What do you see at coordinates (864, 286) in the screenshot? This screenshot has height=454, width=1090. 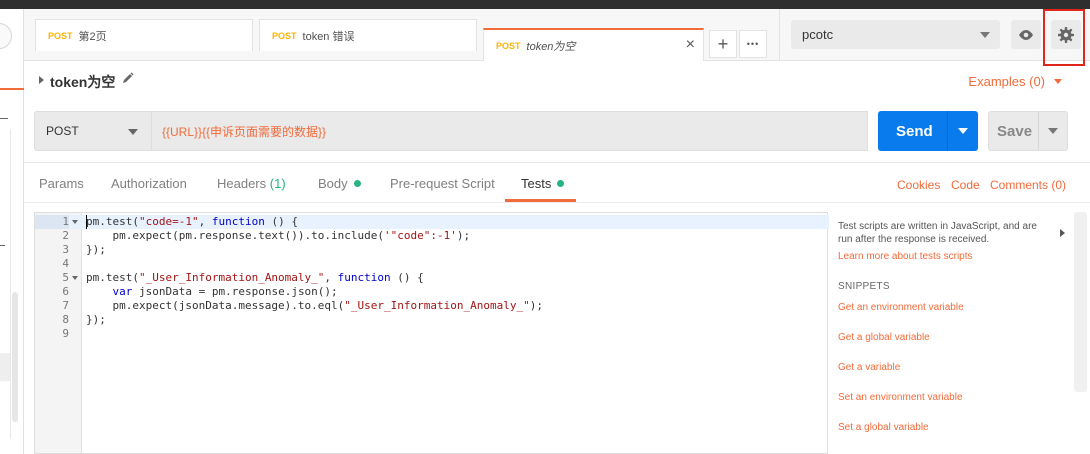 I see `snippets-heading: SNIPPETS` at bounding box center [864, 286].